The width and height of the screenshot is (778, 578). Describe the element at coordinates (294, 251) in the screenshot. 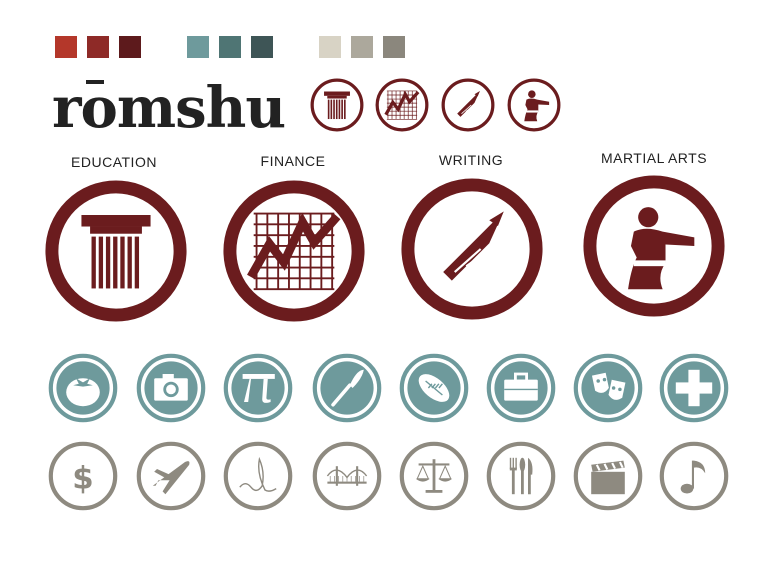

I see `chart-icon` at that location.